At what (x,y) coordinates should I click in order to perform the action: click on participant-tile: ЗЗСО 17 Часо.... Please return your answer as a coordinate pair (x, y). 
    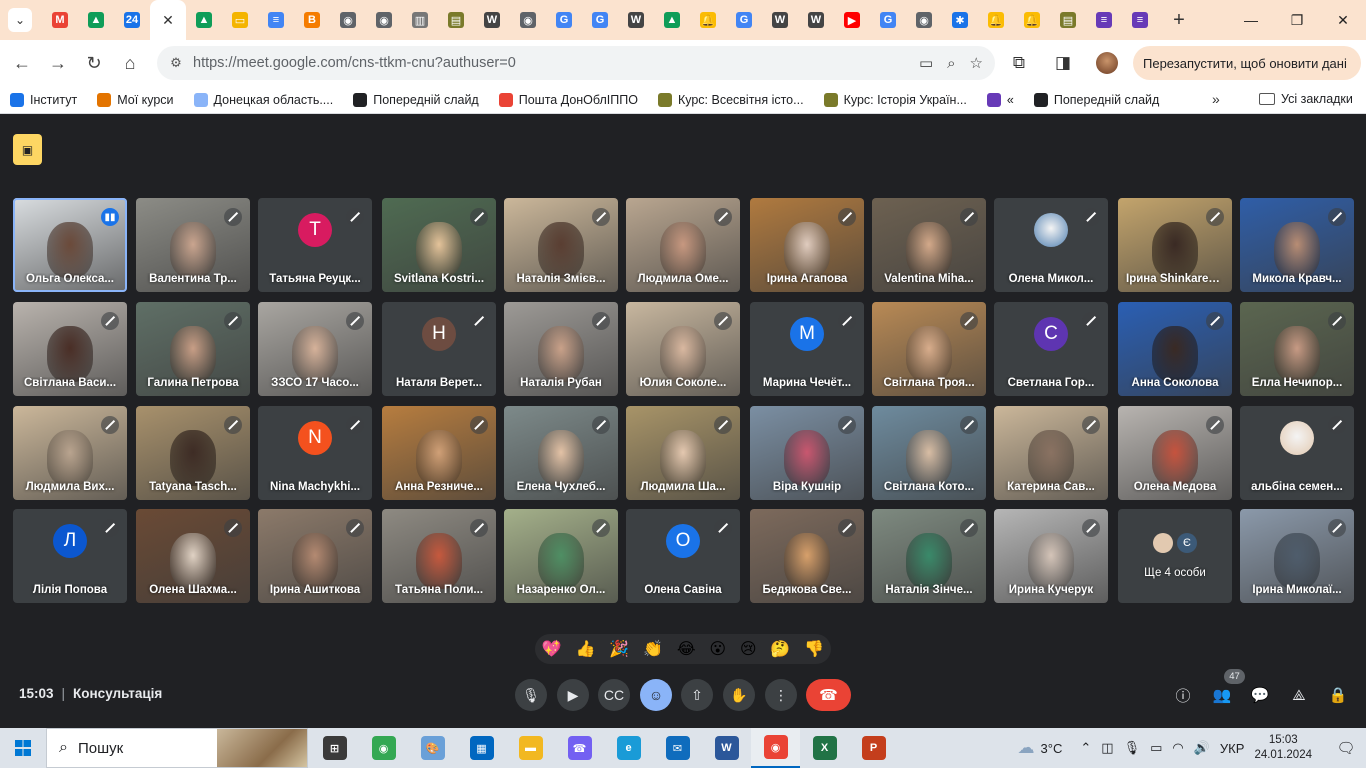
    Looking at the image, I should click on (315, 349).